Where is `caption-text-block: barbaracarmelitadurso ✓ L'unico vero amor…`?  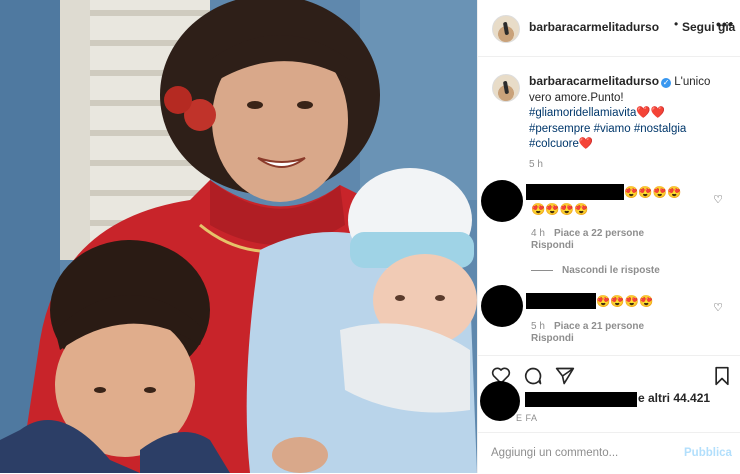 caption-text-block: barbaracarmelitadurso ✓ L'unico vero amor… is located at coordinates (631, 123).